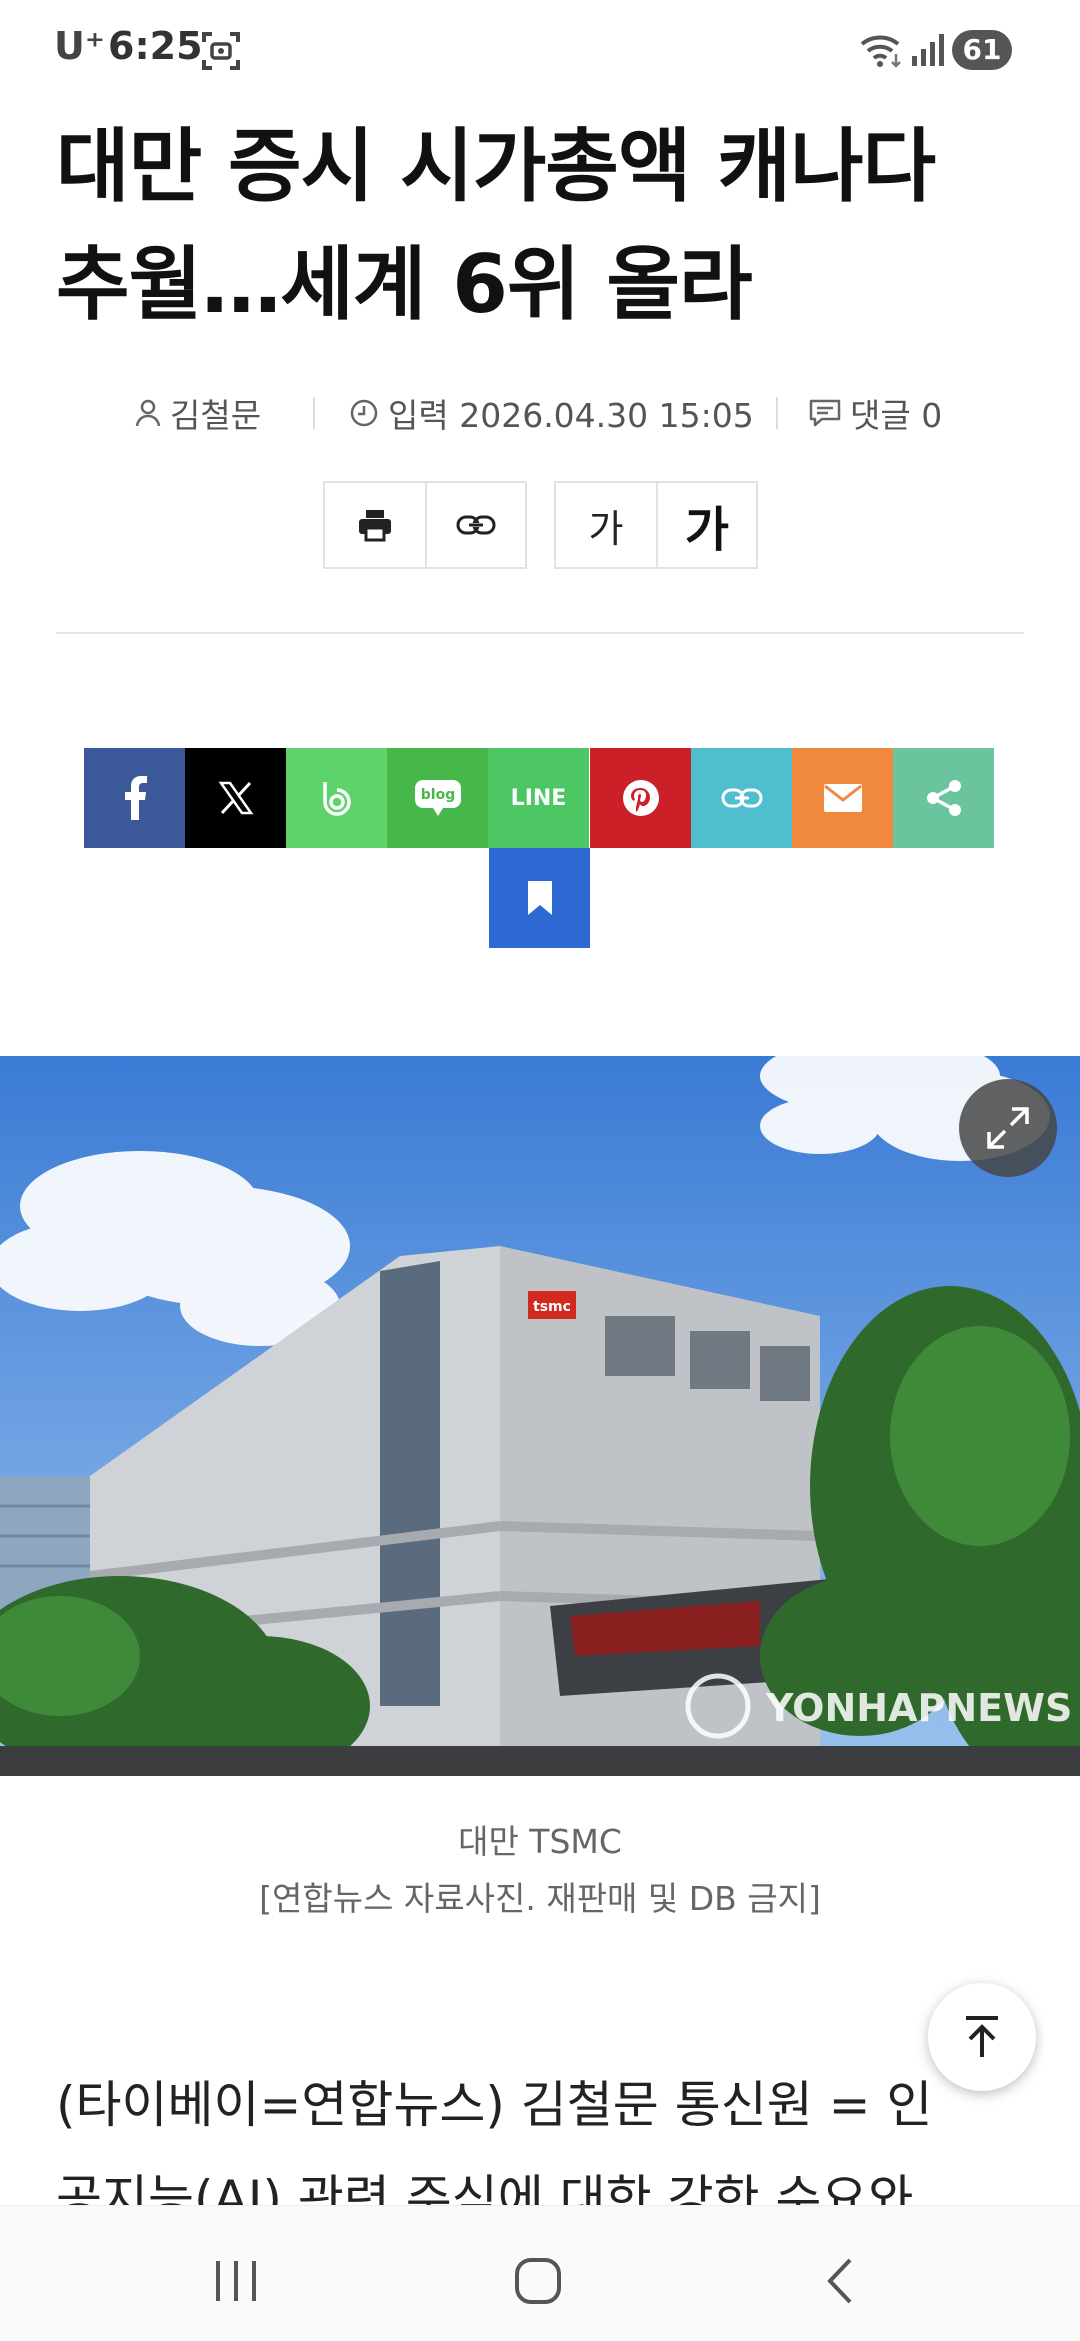 The image size is (1080, 2341). I want to click on home-icon, so click(538, 2281).